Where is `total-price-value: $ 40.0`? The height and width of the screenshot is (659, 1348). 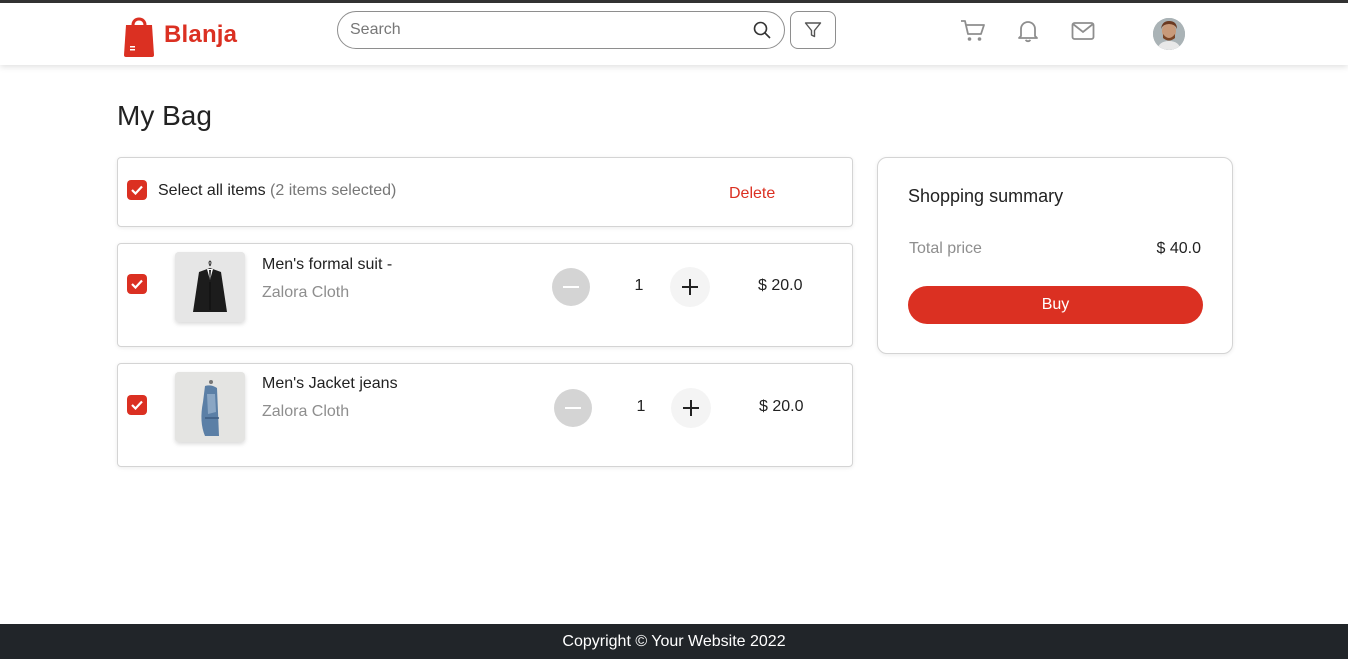 total-price-value: $ 40.0 is located at coordinates (1178, 248).